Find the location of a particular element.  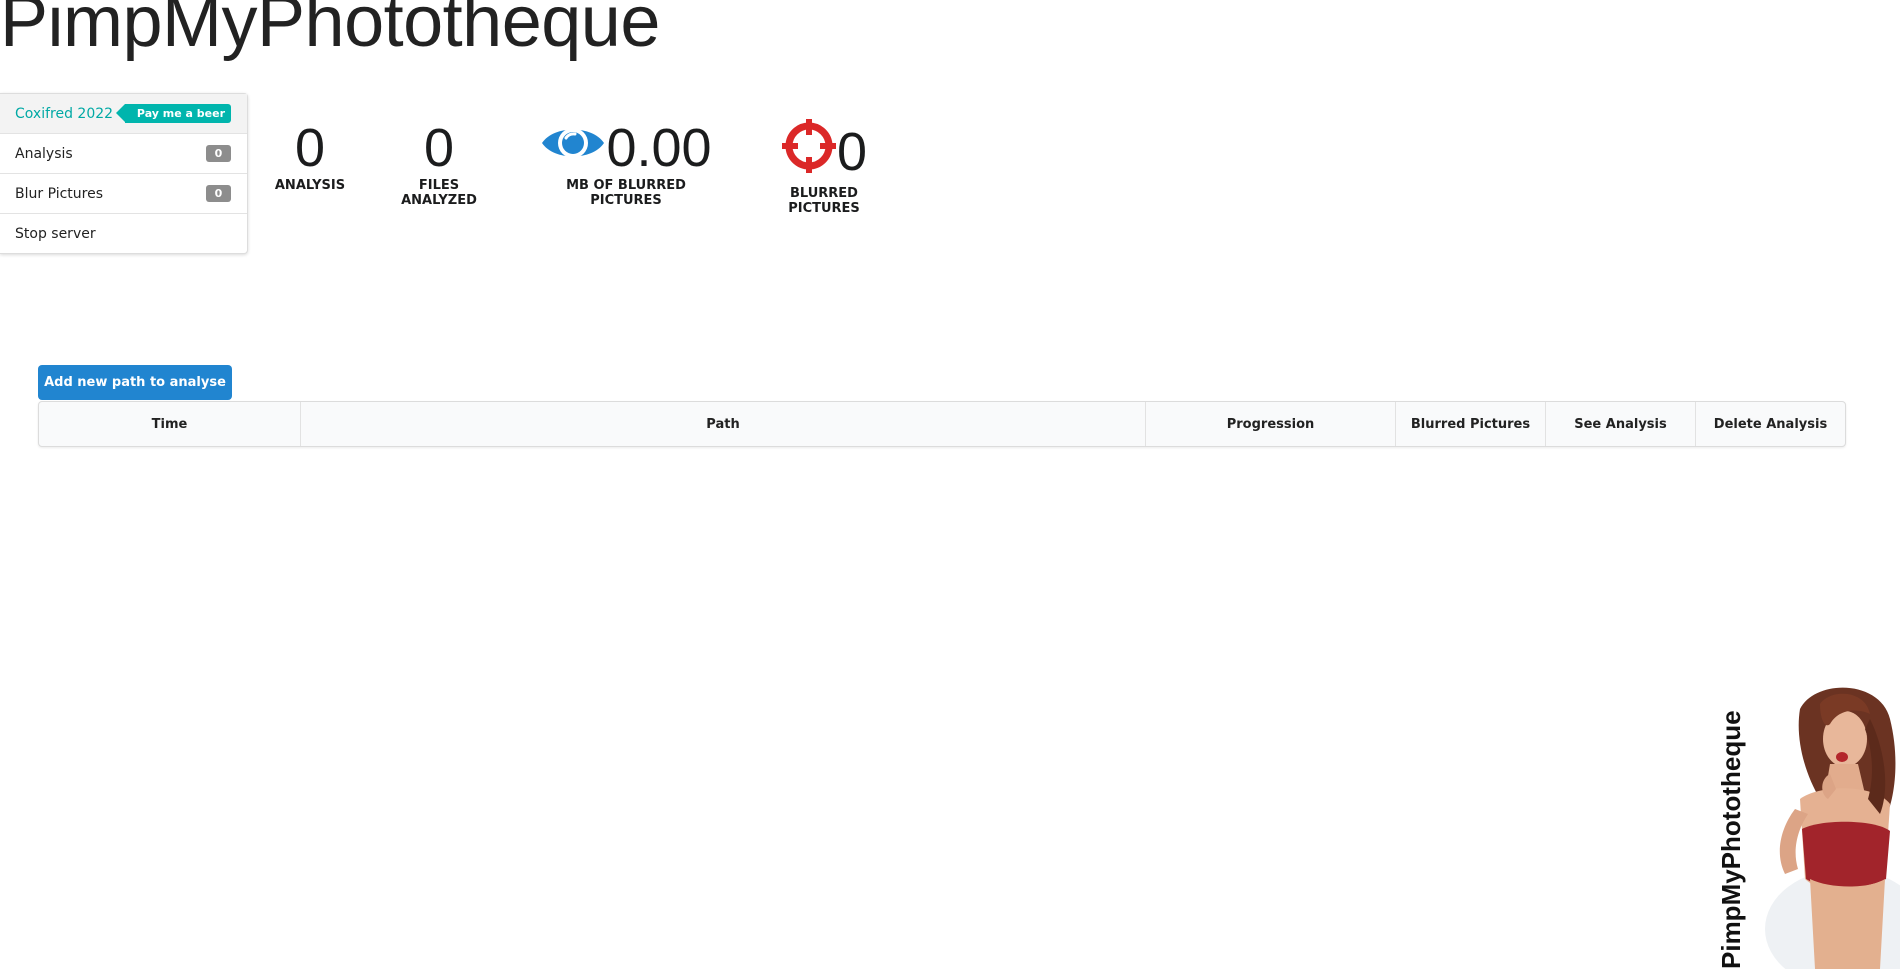

column-header-delete-analysis: Delete Analysis is located at coordinates (1770, 424).